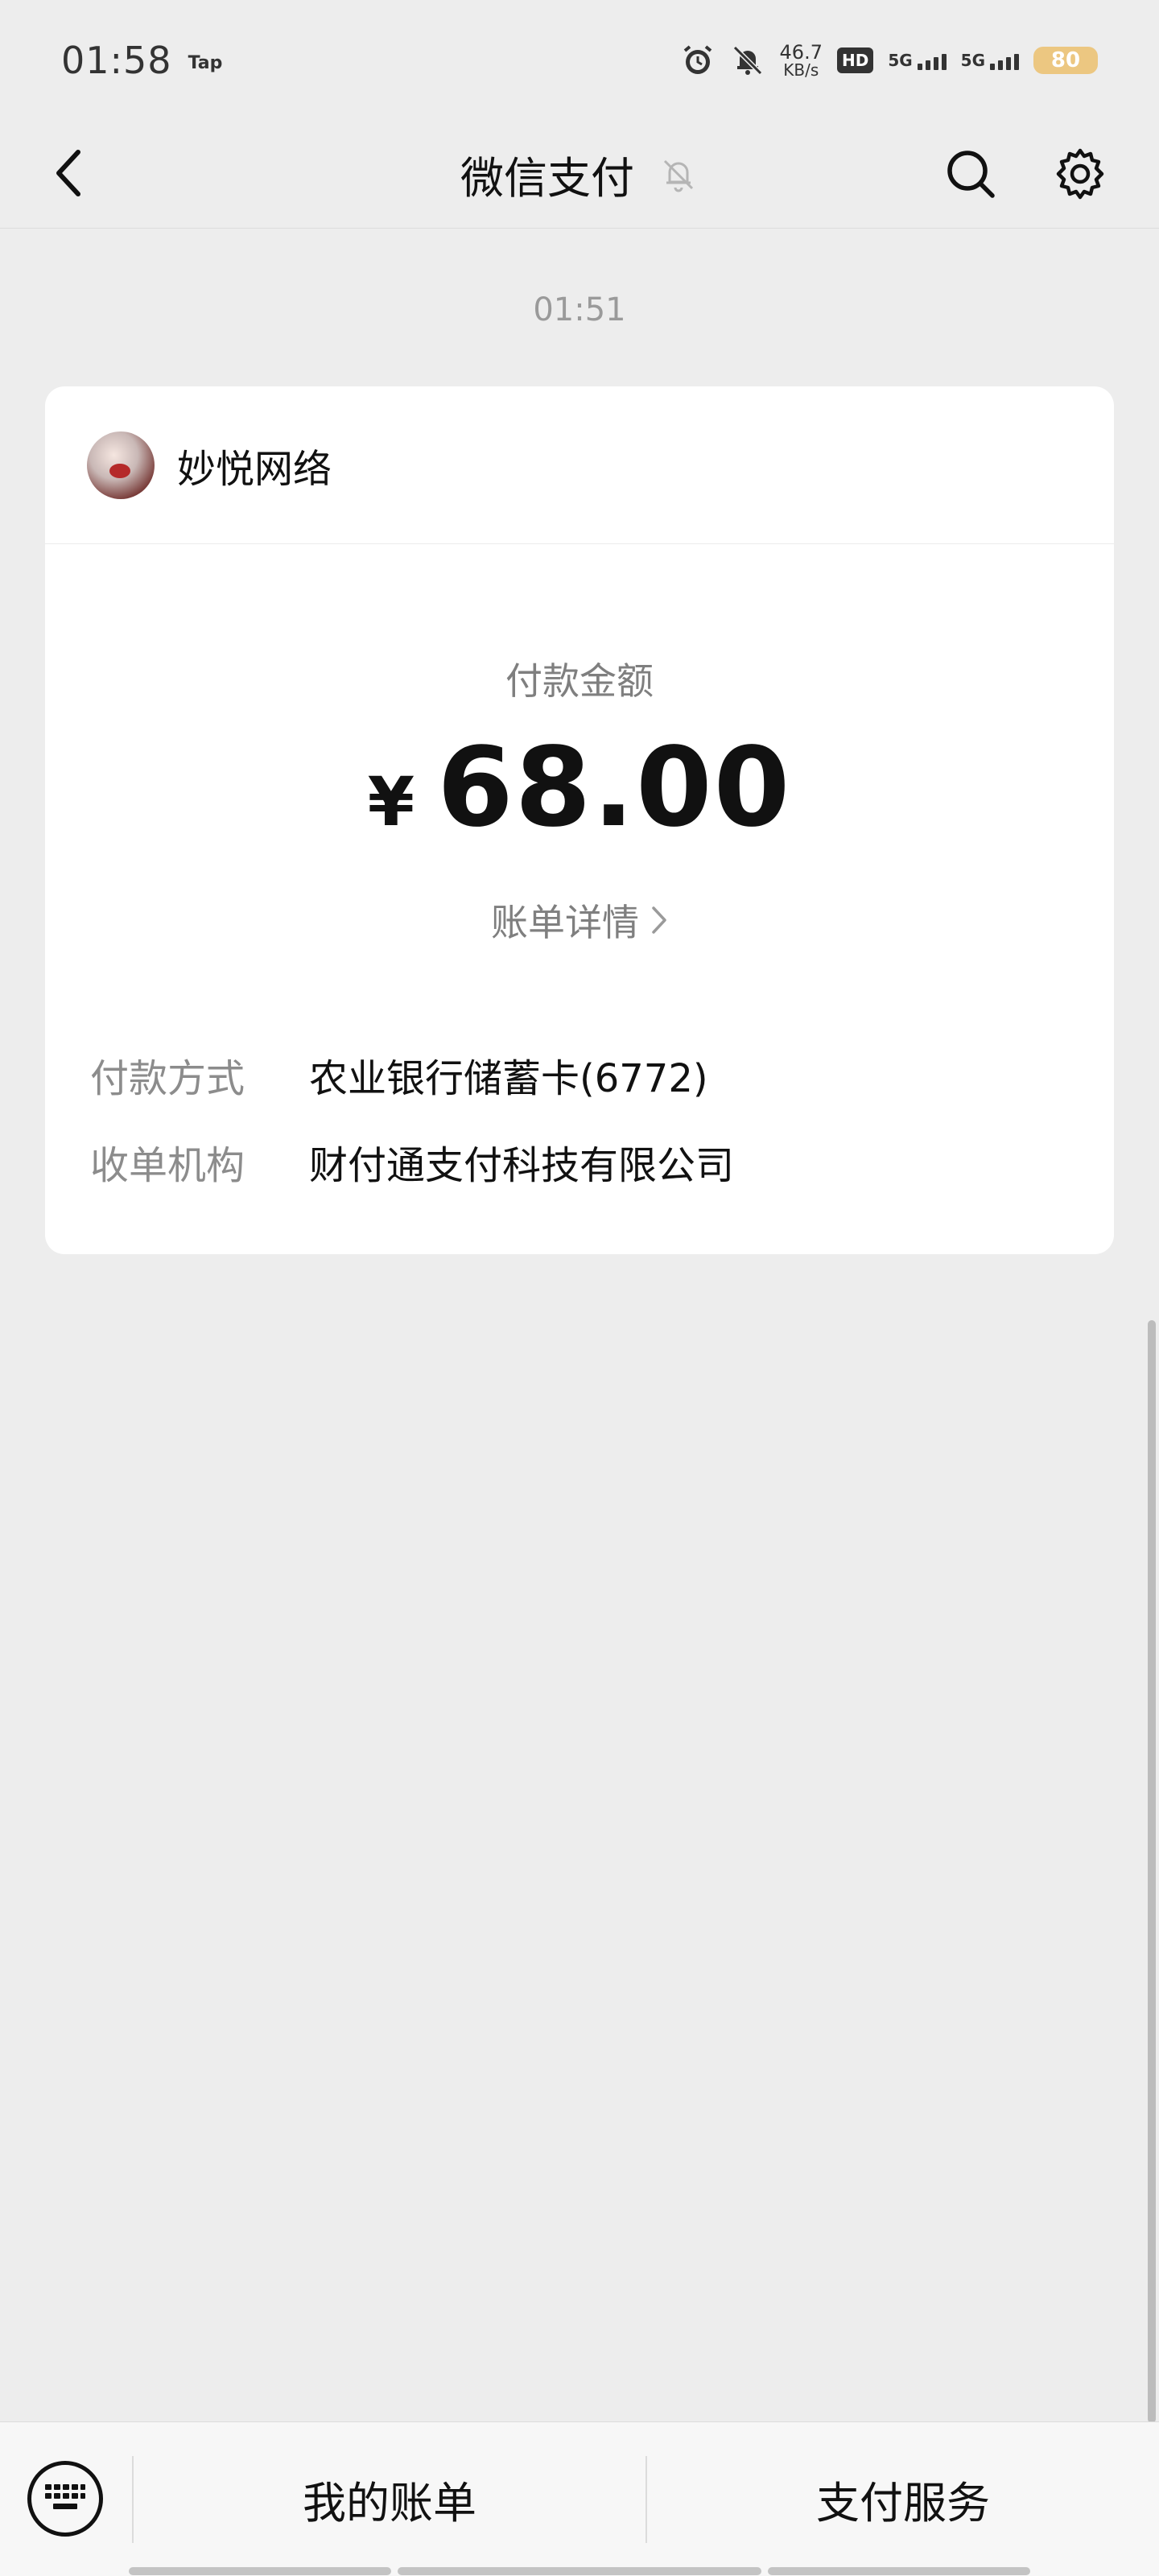 Image resolution: width=1159 pixels, height=2576 pixels. Describe the element at coordinates (1152, 1871) in the screenshot. I see `scrollbar-thumb` at that location.